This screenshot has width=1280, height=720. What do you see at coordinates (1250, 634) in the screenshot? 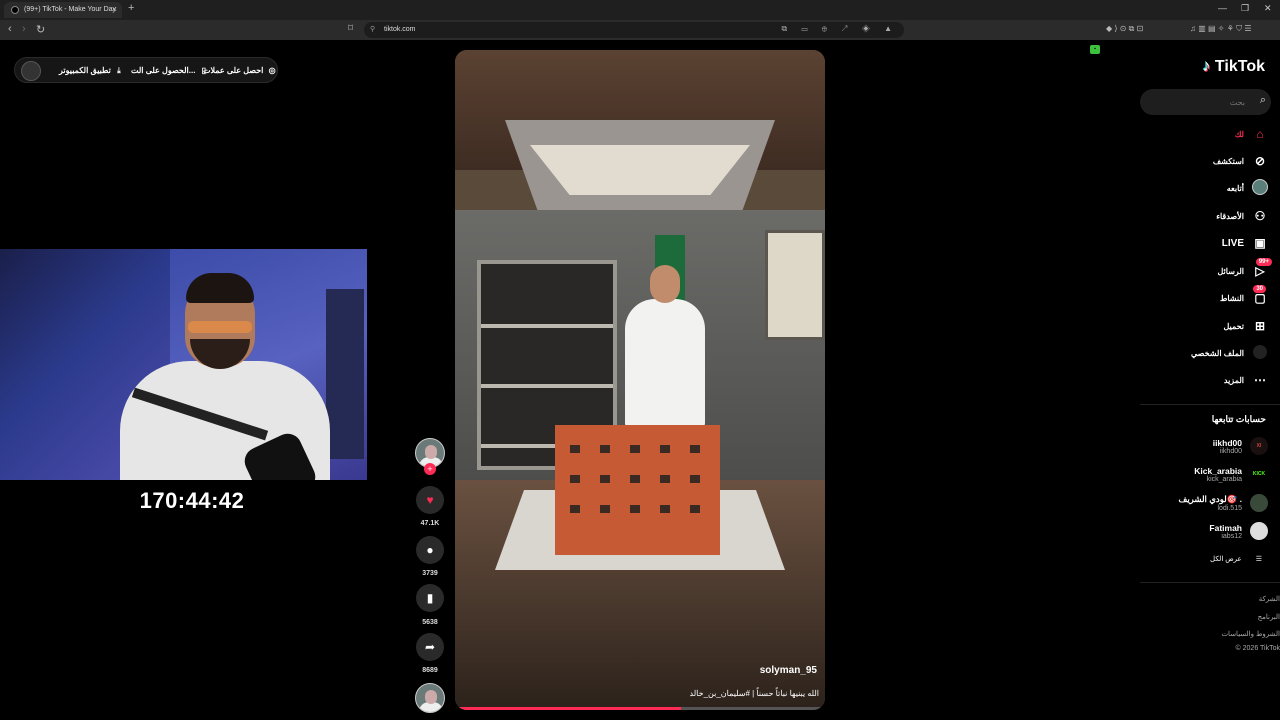
I see `footer-terms-link: الشروط والسياسات` at bounding box center [1250, 634].